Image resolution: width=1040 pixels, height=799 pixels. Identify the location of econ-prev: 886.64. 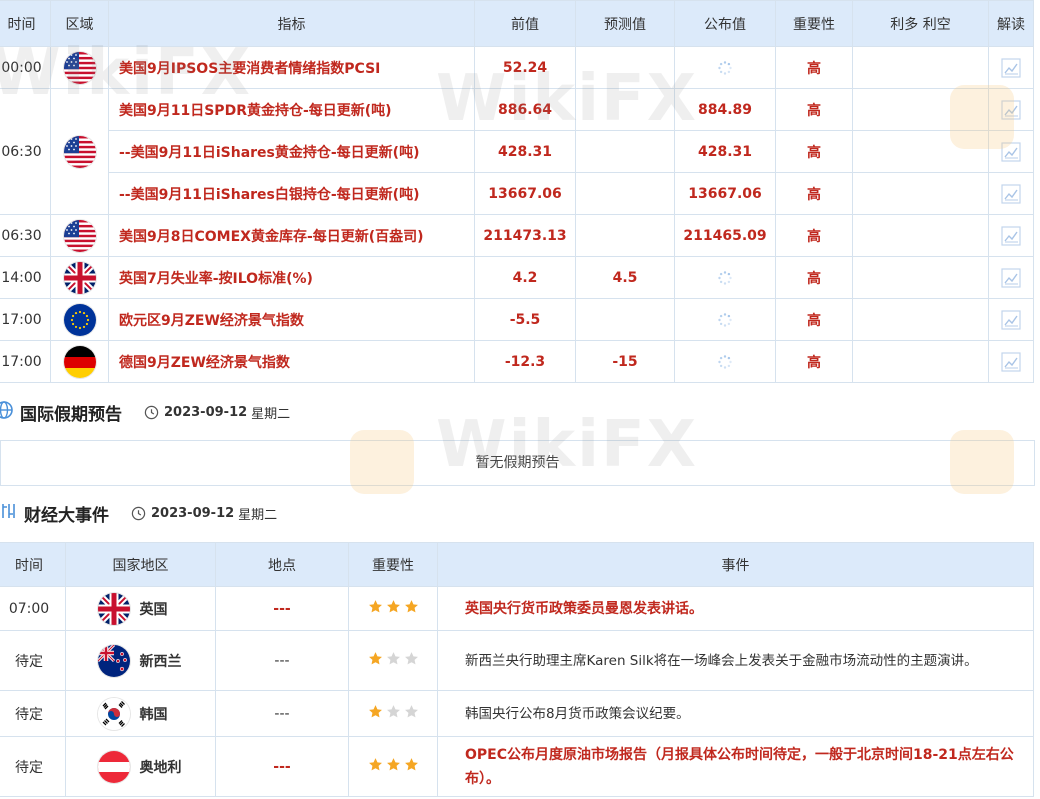
(525, 109).